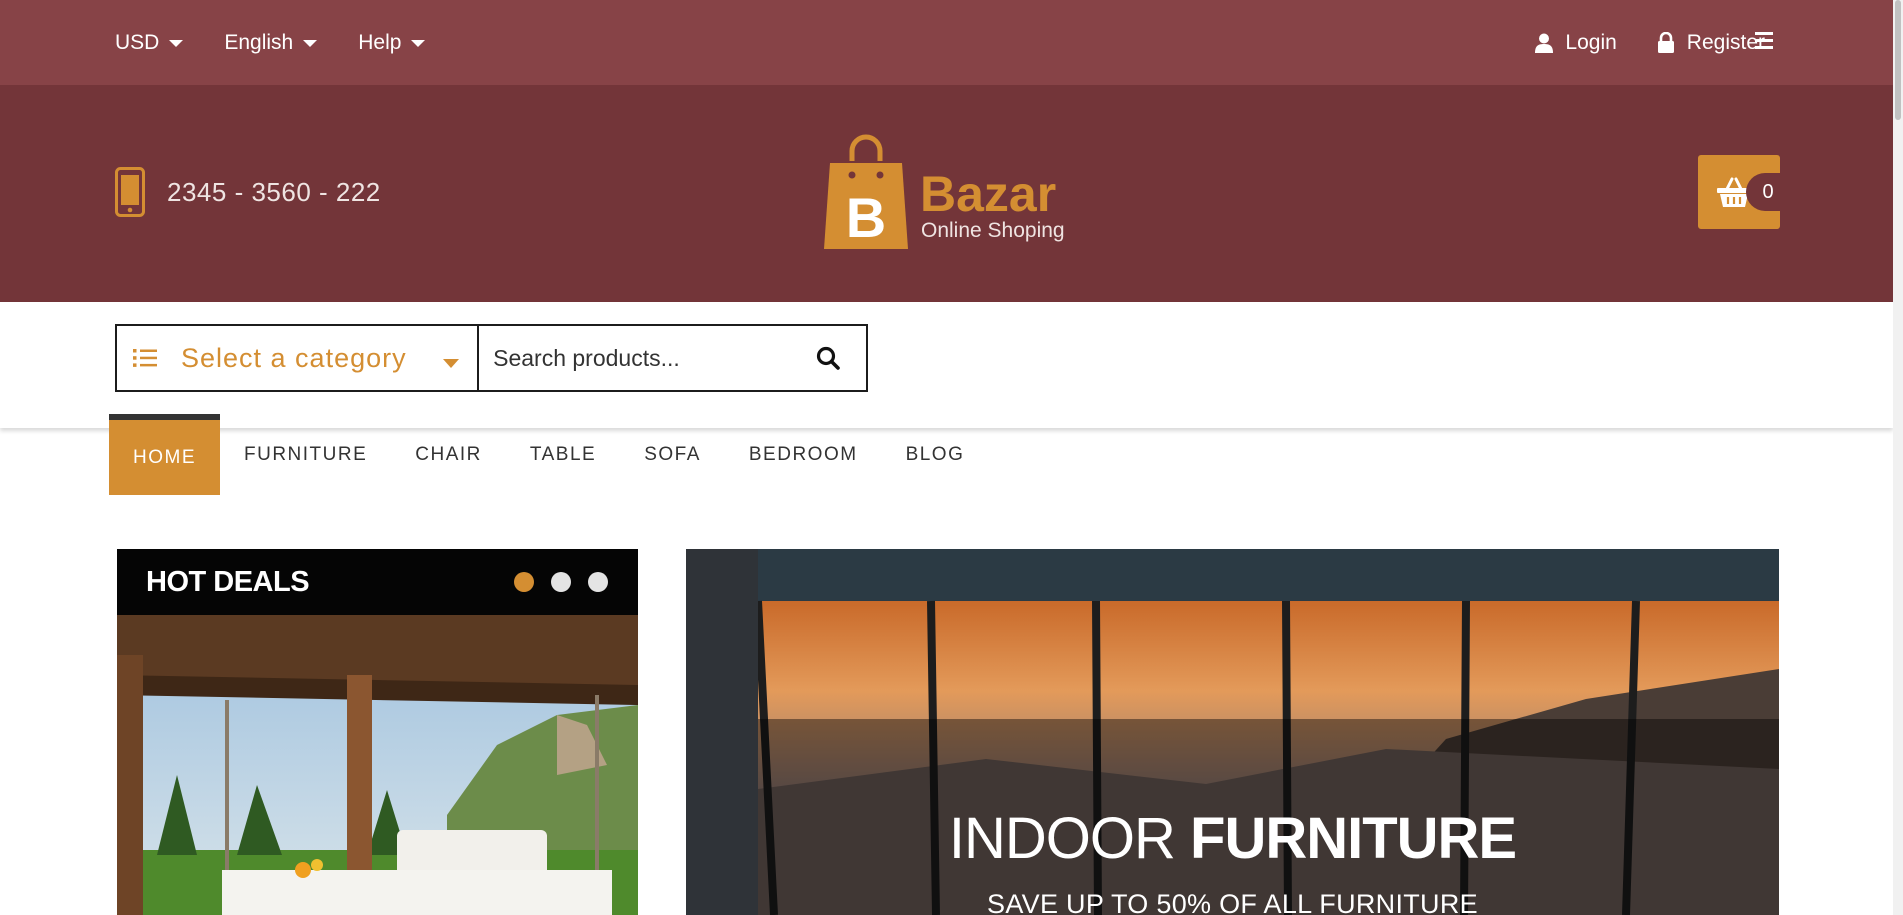 The image size is (1903, 915). Describe the element at coordinates (377, 765) in the screenshot. I see `hot-deal-product-image` at that location.